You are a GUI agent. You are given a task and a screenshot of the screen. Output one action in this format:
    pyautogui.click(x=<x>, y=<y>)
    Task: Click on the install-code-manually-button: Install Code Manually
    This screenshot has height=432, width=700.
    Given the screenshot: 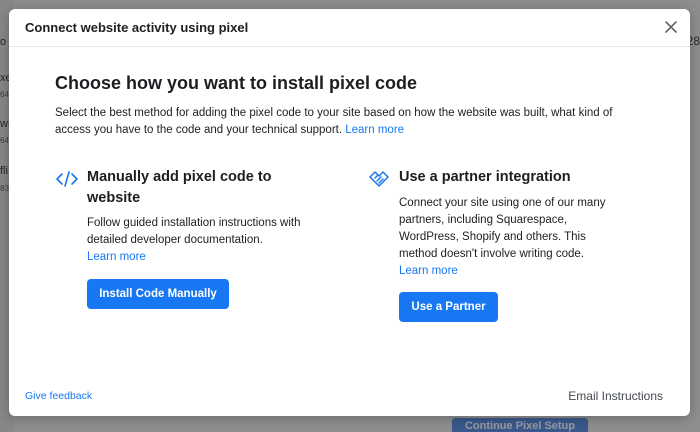 What is the action you would take?
    pyautogui.click(x=158, y=294)
    